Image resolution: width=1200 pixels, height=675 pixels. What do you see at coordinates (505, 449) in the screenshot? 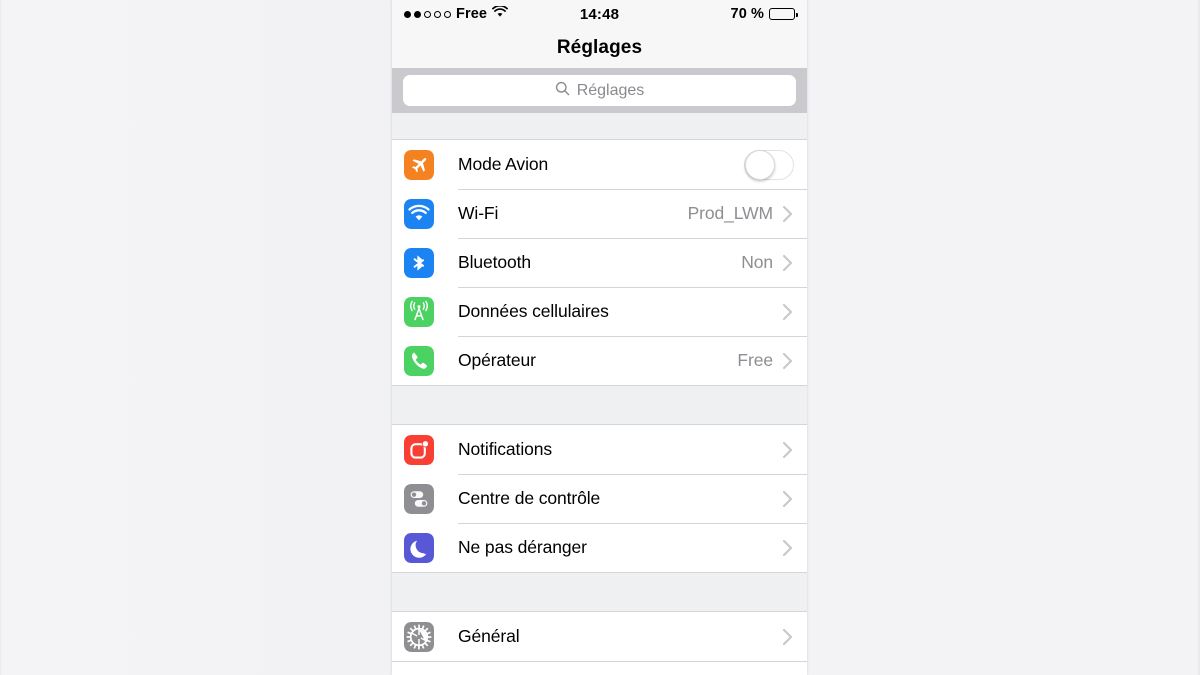
I see `settings-row-label: Notifications` at bounding box center [505, 449].